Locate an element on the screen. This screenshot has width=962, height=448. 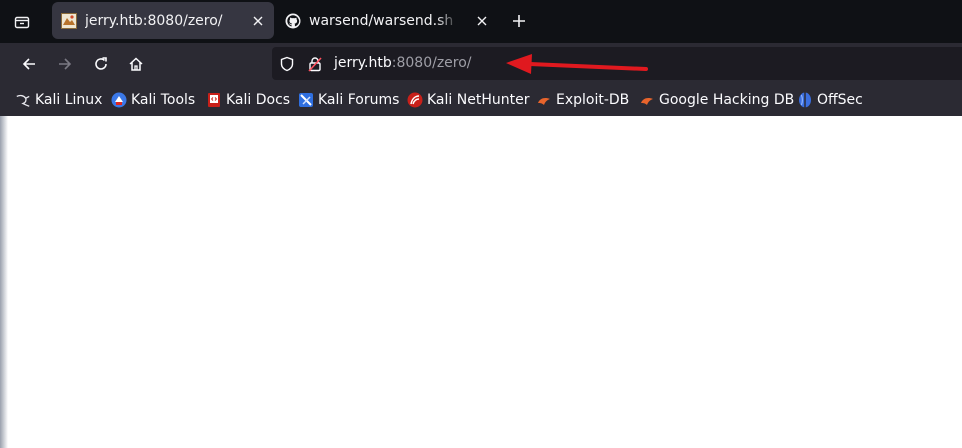
forward-button is located at coordinates (65, 64).